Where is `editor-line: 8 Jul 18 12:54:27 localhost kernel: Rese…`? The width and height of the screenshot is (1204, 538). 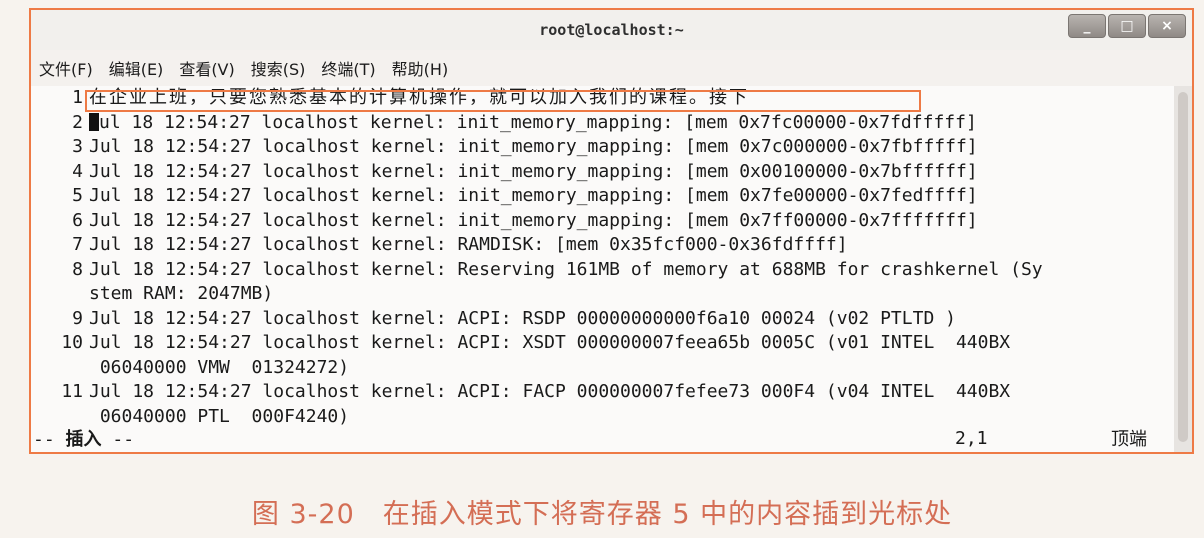
editor-line: 8 Jul 18 12:54:27 localhost kernel: Rese… is located at coordinates (602, 270).